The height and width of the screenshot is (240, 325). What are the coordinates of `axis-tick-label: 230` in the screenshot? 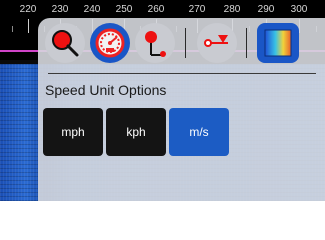 It's located at (60, 9).